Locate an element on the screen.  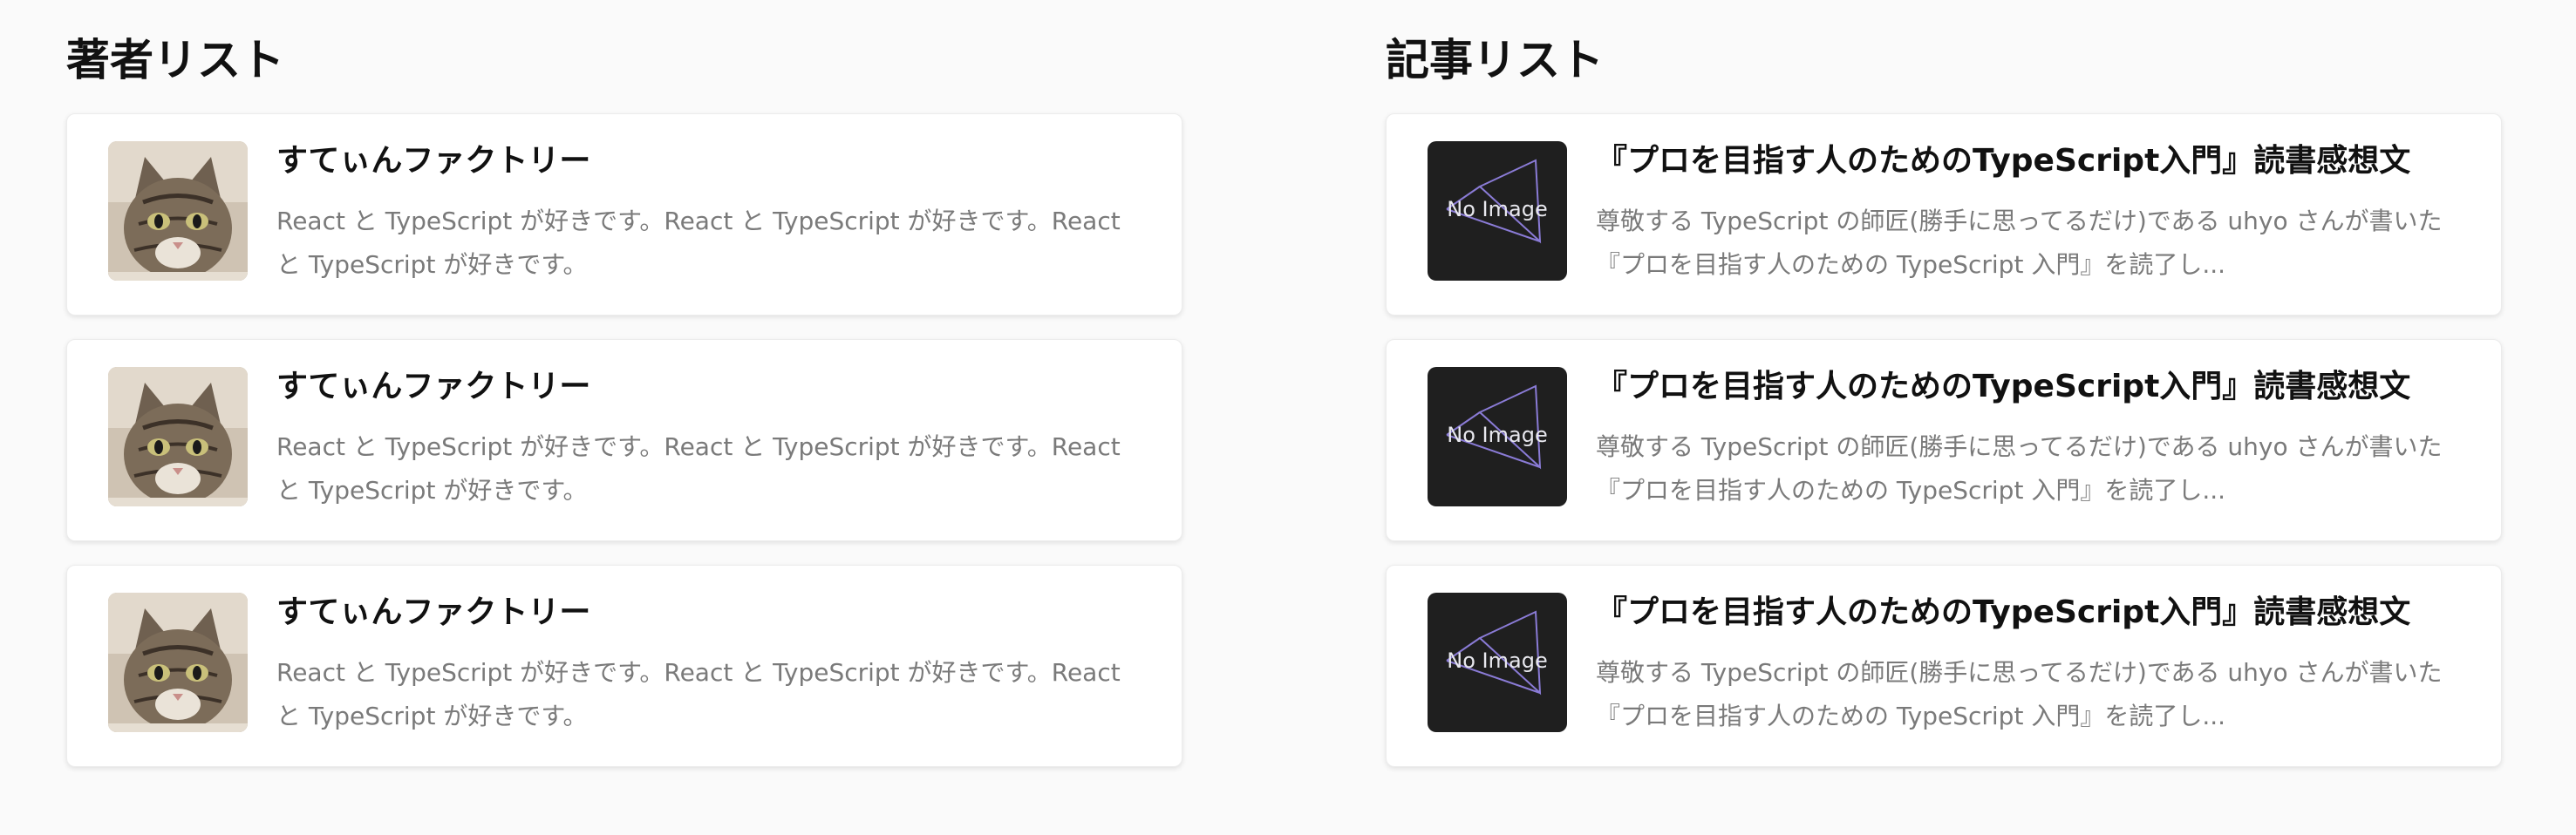
author-list-title: 著者リスト is located at coordinates (175, 60).